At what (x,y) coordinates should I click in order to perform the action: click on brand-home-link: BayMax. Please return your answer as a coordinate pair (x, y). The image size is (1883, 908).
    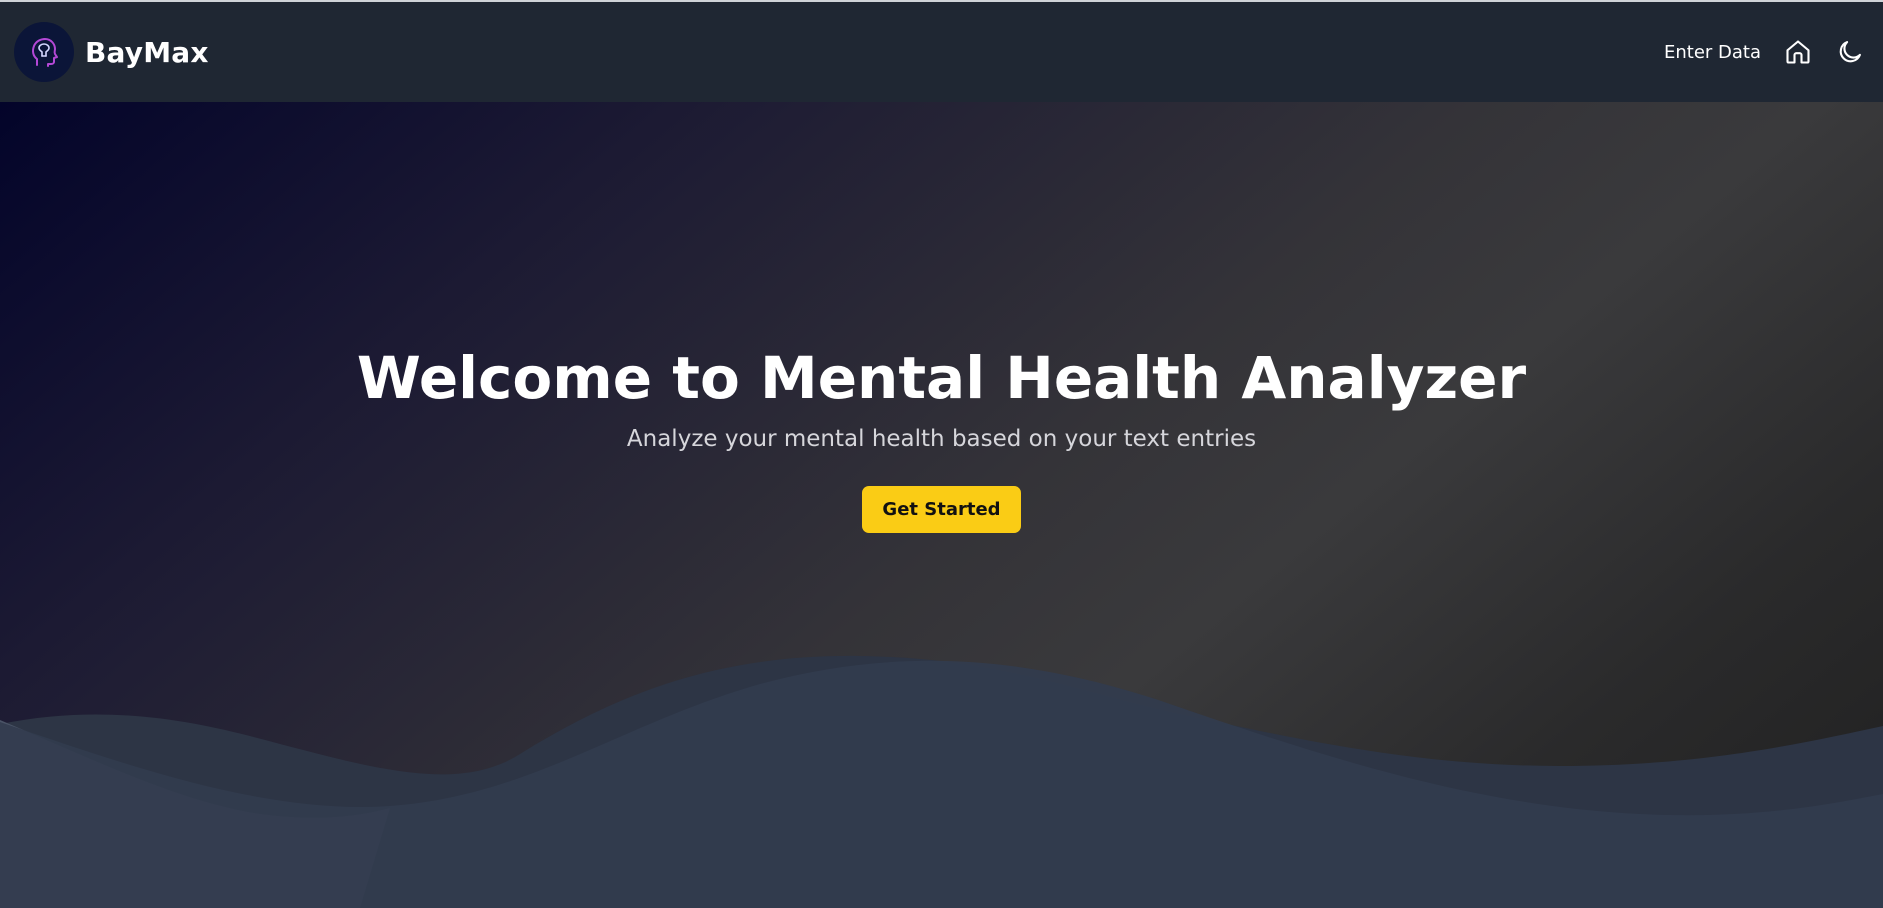
    Looking at the image, I should click on (111, 52).